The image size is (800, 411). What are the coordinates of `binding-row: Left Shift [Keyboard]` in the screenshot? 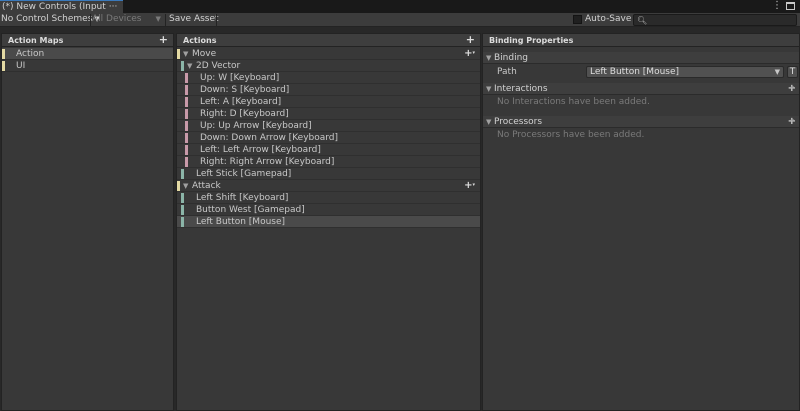 It's located at (328, 198).